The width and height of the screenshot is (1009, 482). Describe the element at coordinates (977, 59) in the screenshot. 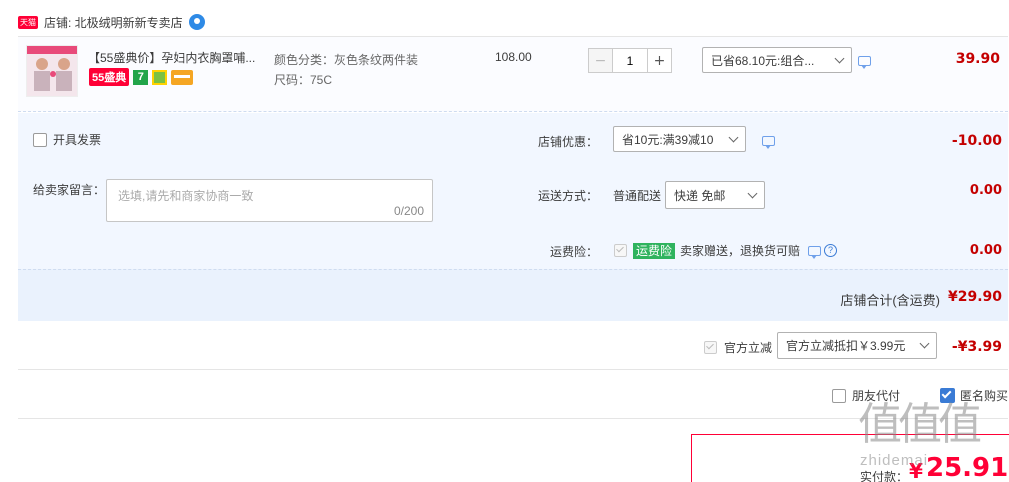

I see `item-subtotal: 39.90` at that location.